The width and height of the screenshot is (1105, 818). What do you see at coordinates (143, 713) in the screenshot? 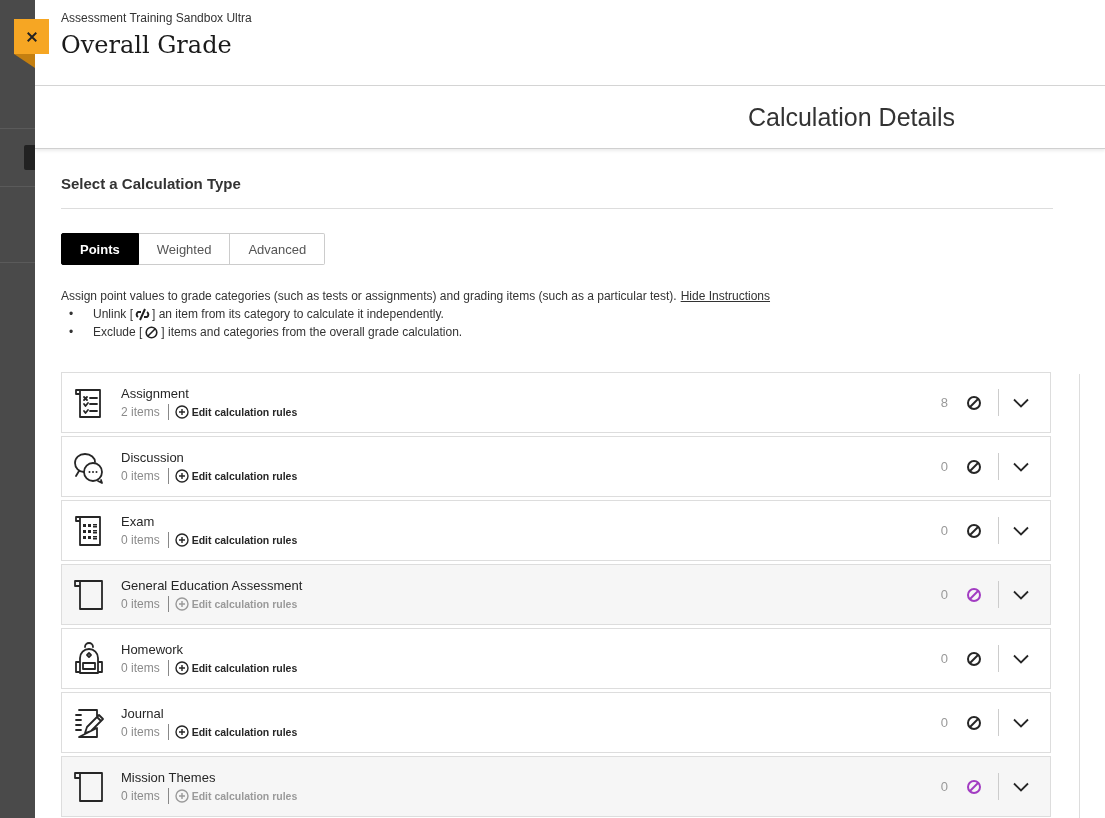
I see `category-name: Journal` at bounding box center [143, 713].